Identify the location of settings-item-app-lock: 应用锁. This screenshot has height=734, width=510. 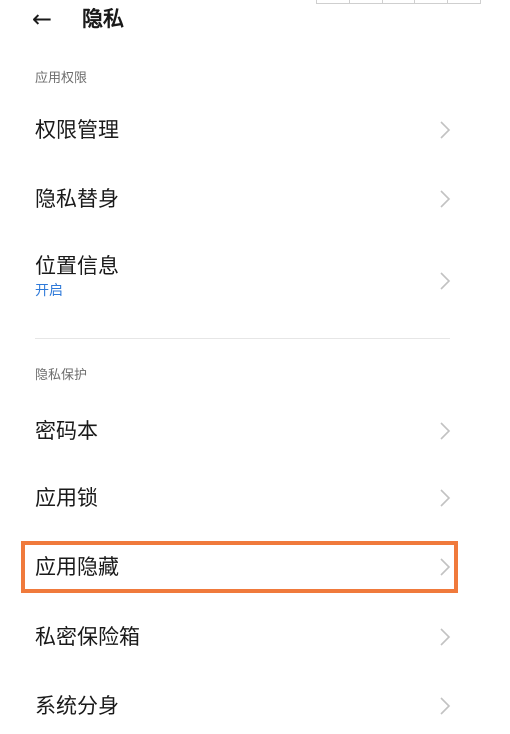
(255, 498).